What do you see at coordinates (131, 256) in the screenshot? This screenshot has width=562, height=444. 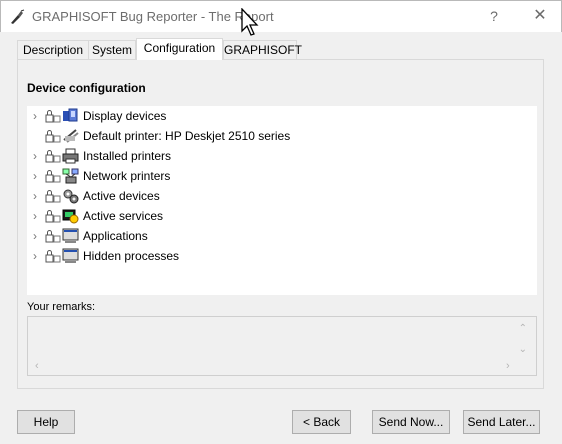 I see `tree-item-label: Hidden processes` at bounding box center [131, 256].